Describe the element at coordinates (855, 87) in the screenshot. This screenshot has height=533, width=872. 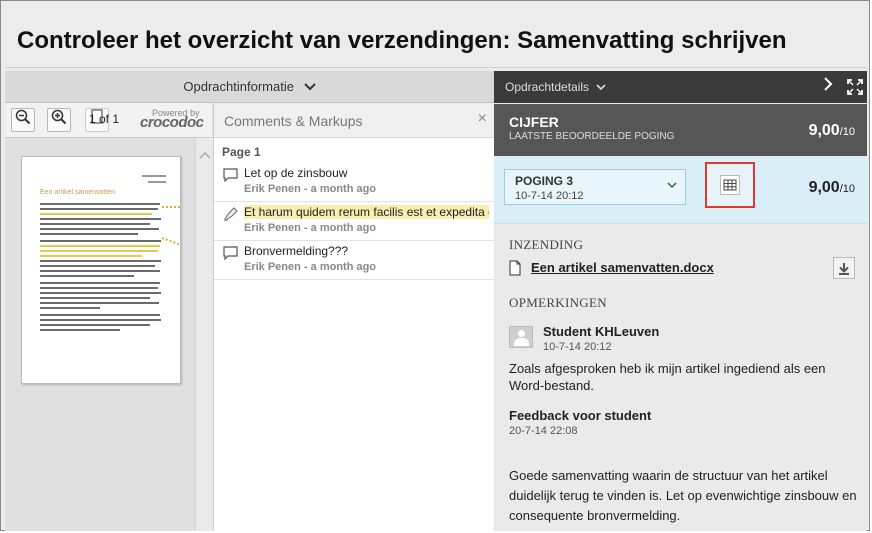
I see `fullscreen-icon` at that location.